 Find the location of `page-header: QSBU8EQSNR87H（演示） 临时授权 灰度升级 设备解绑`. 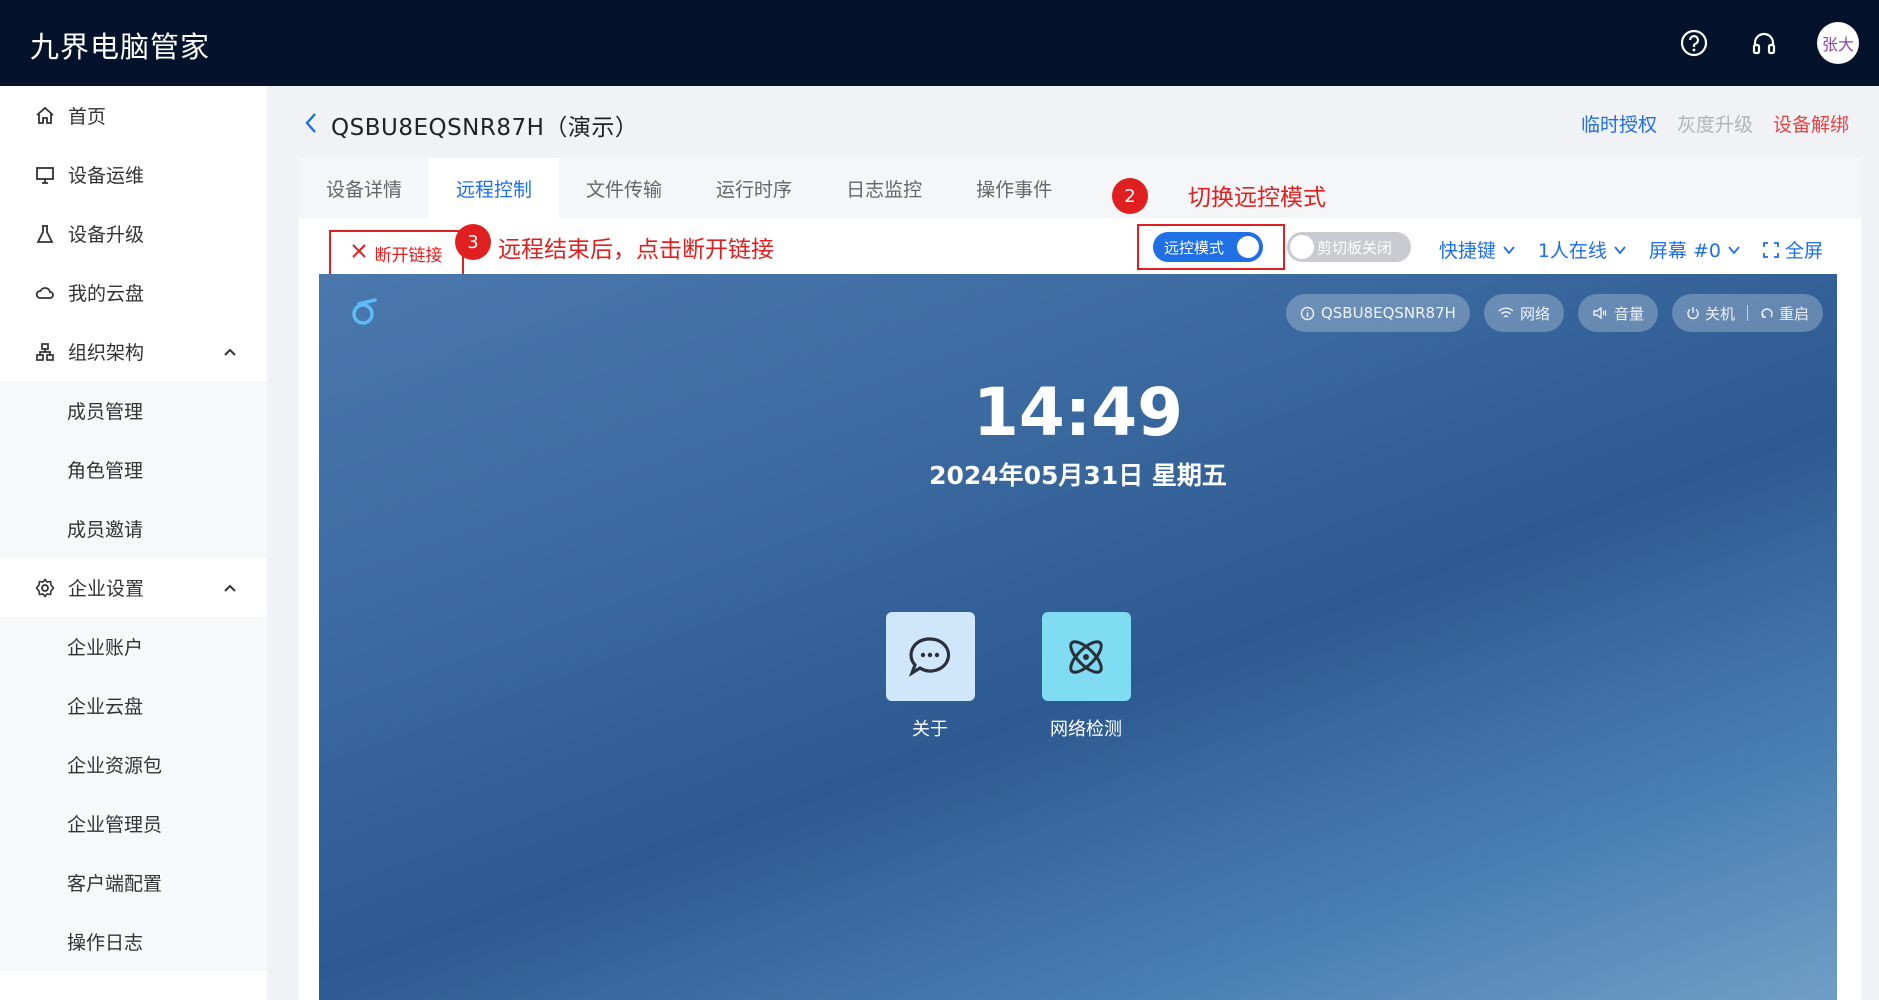

page-header: QSBU8EQSNR87H（演示） 临时授权 灰度升级 设备解绑 is located at coordinates (1073, 123).